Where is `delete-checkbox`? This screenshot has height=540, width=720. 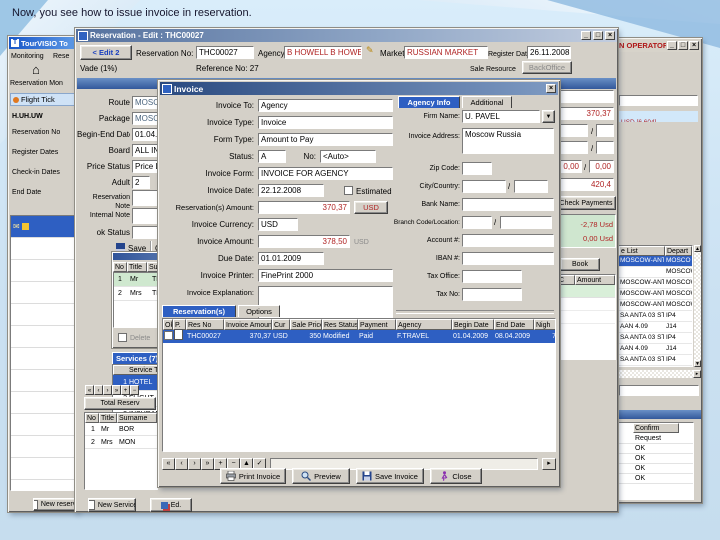 delete-checkbox is located at coordinates (122, 337).